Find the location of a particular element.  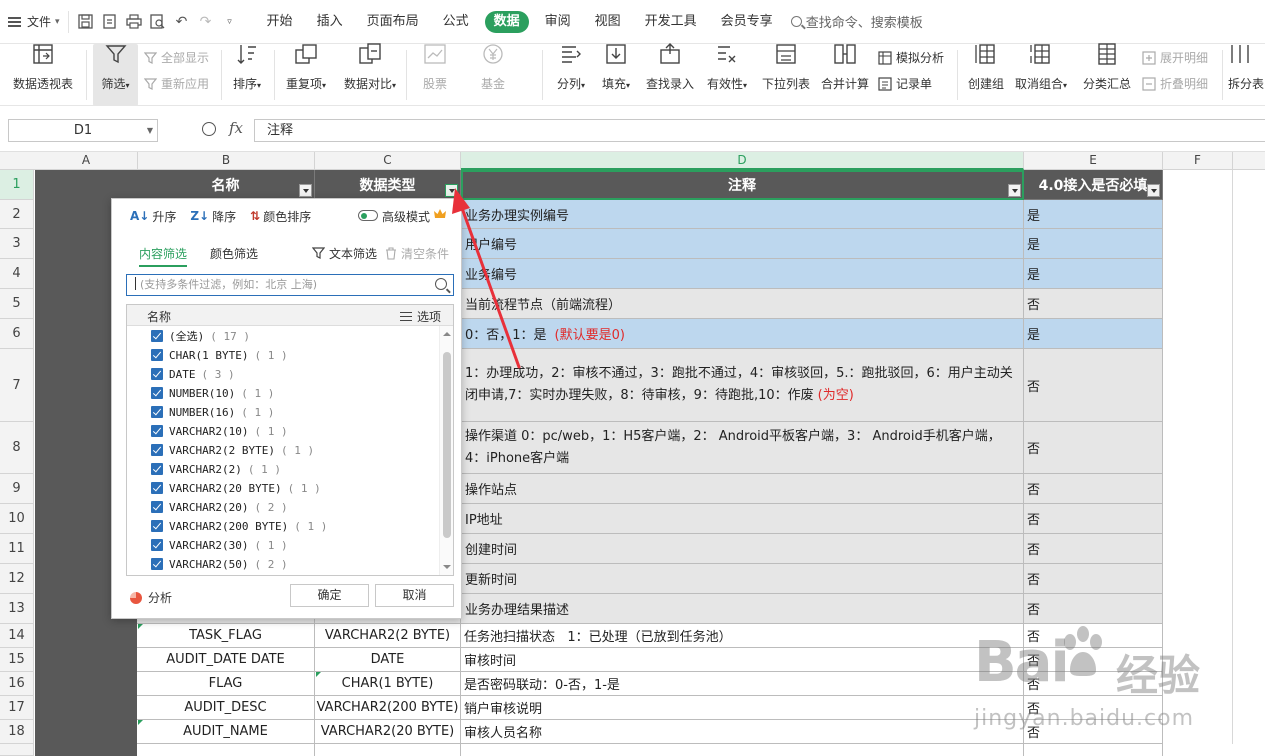

filter-item: VARCHAR2(50) ( 2 ) is located at coordinates (219, 564).